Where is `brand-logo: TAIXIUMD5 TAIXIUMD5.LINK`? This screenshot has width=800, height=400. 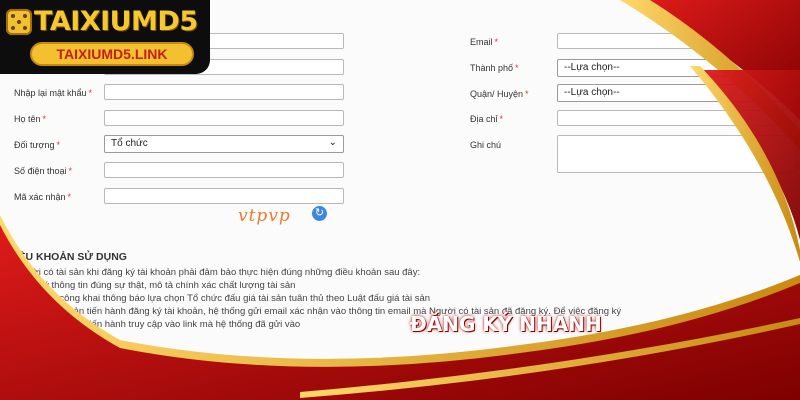 brand-logo: TAIXIUMD5 TAIXIUMD5.LINK is located at coordinates (105, 37).